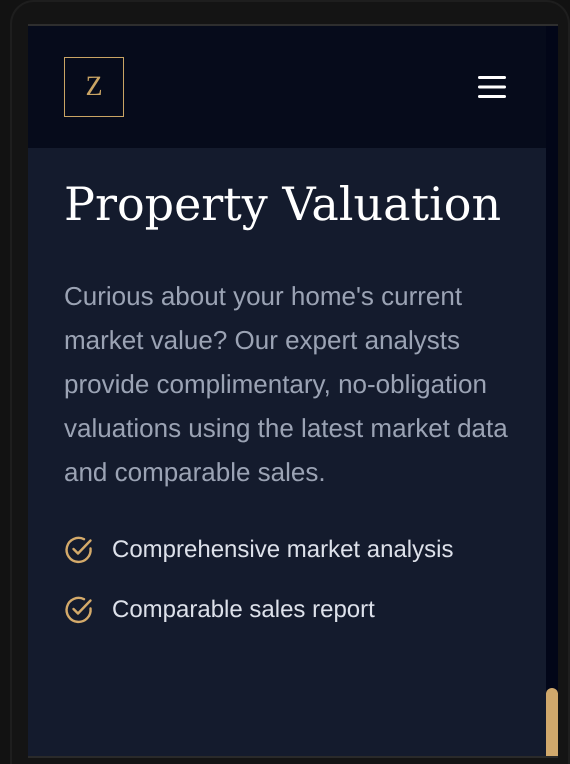  I want to click on feature-label: Comparable sales report, so click(243, 610).